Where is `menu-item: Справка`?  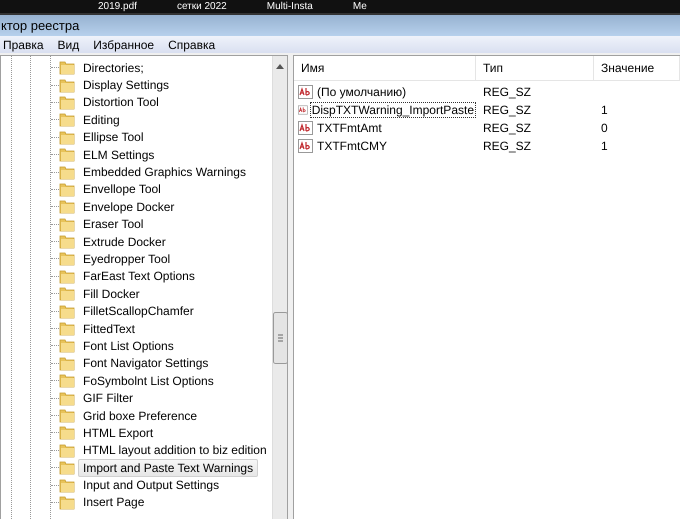 menu-item: Справка is located at coordinates (192, 45).